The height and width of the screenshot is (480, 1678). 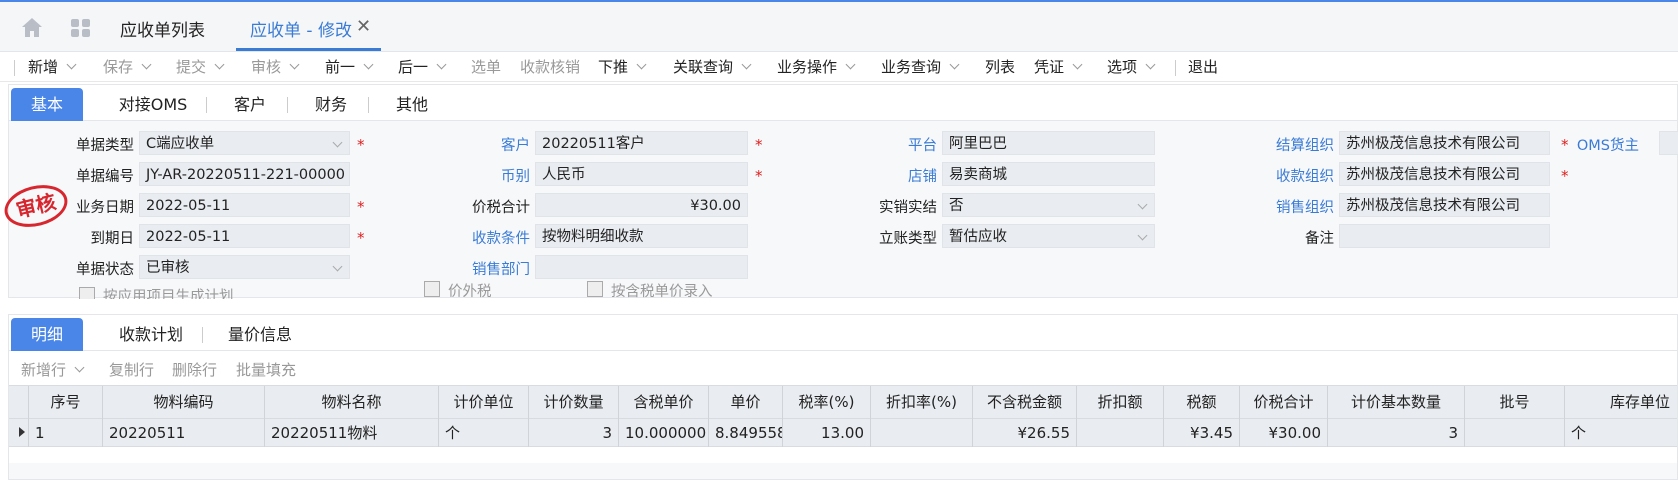 What do you see at coordinates (352, 402) in the screenshot?
I see `col-material-name: 物料名称` at bounding box center [352, 402].